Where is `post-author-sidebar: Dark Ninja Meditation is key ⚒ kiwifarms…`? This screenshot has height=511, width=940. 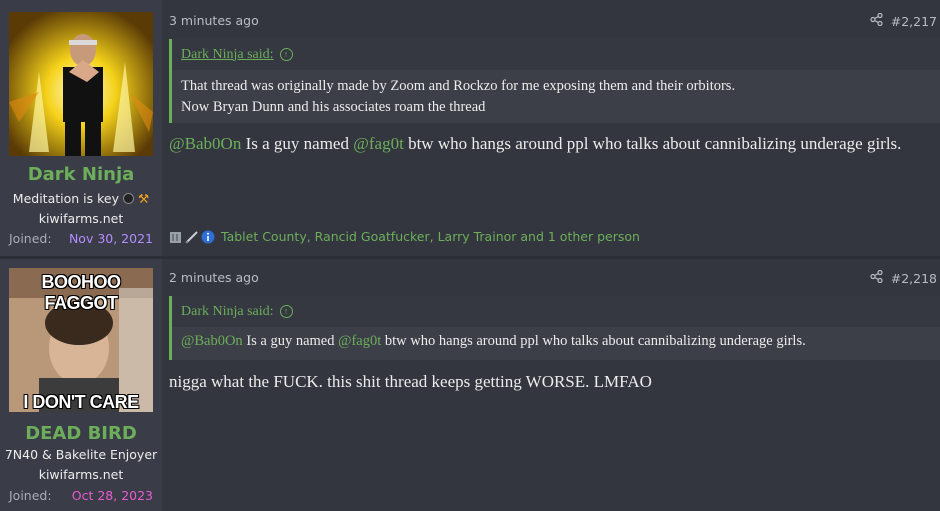 post-author-sidebar: Dark Ninja Meditation is key ⚒ kiwifarms… is located at coordinates (81, 128).